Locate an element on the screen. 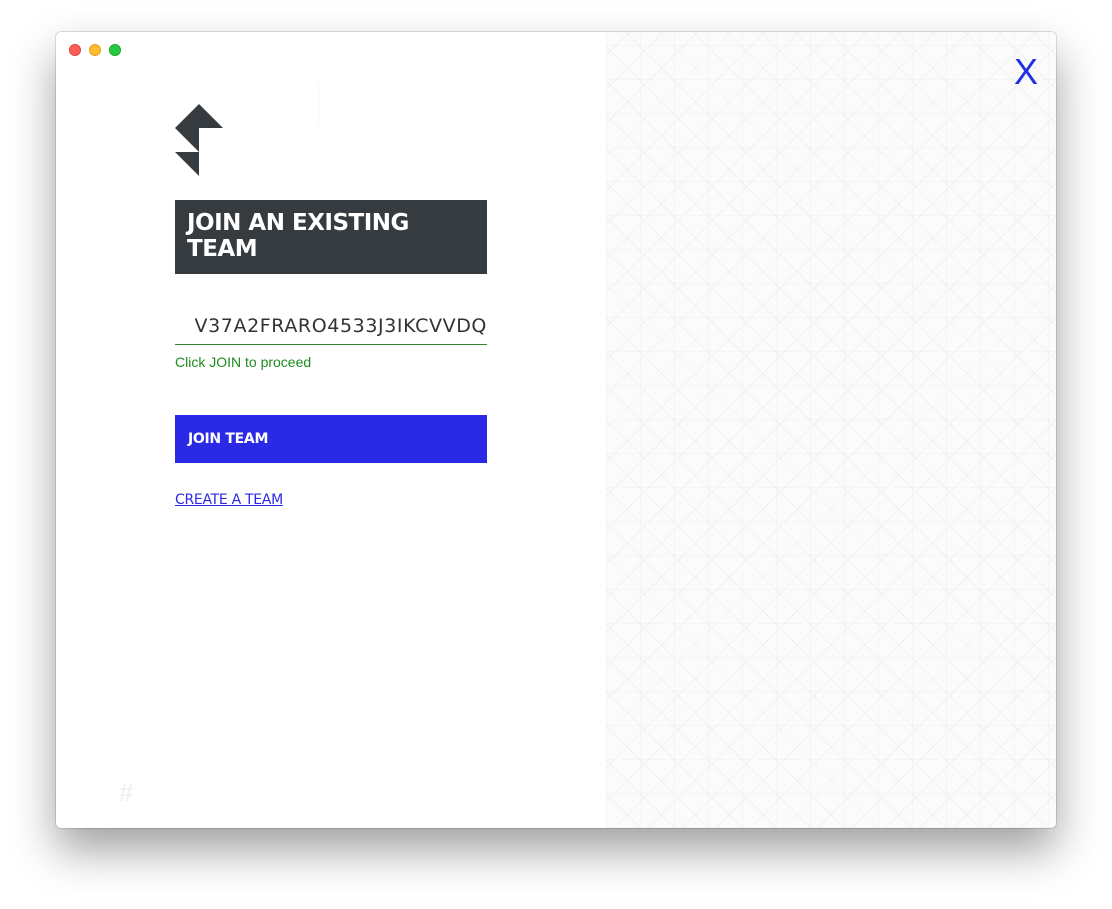 The height and width of the screenshot is (909, 1112). window-close-button is located at coordinates (75, 50).